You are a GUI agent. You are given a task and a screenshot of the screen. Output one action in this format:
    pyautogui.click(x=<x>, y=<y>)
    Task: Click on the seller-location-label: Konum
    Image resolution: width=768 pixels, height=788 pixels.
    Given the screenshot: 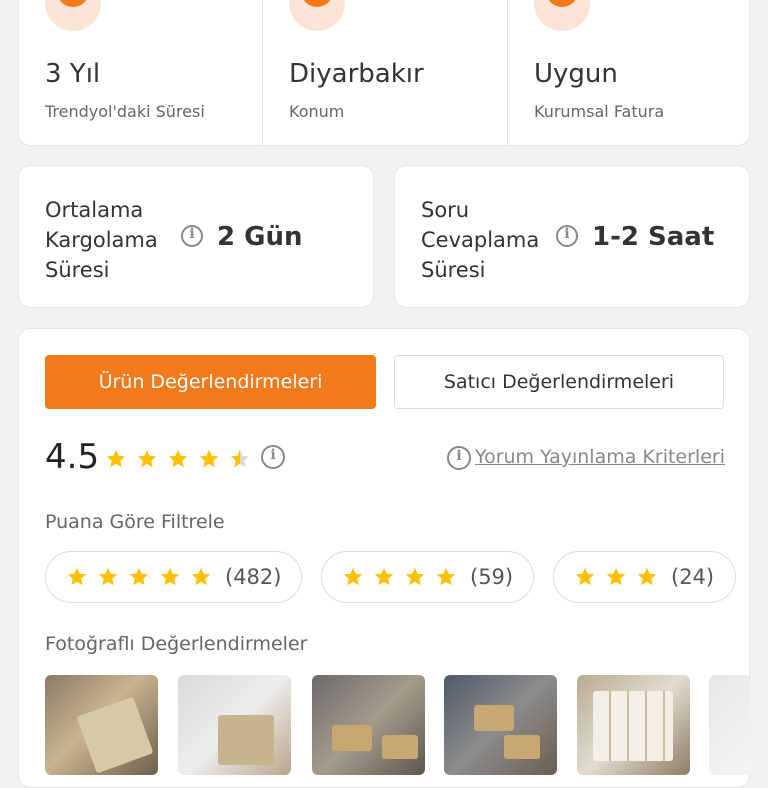 What is the action you would take?
    pyautogui.click(x=317, y=111)
    